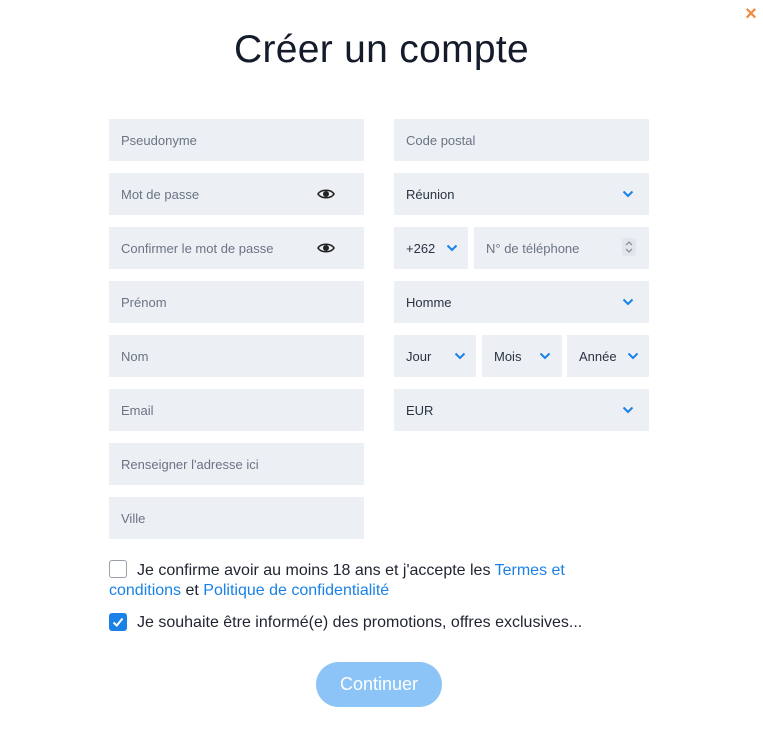 This screenshot has width=763, height=741. Describe the element at coordinates (508, 356) in the screenshot. I see `month-value: Mois` at that location.